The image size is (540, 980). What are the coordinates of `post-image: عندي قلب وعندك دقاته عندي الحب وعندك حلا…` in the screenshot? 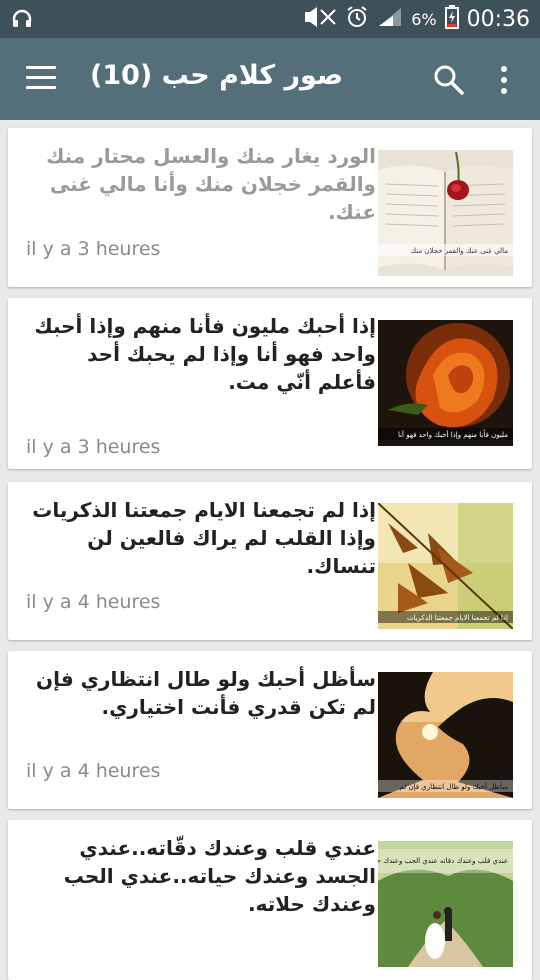 It's located at (445, 904).